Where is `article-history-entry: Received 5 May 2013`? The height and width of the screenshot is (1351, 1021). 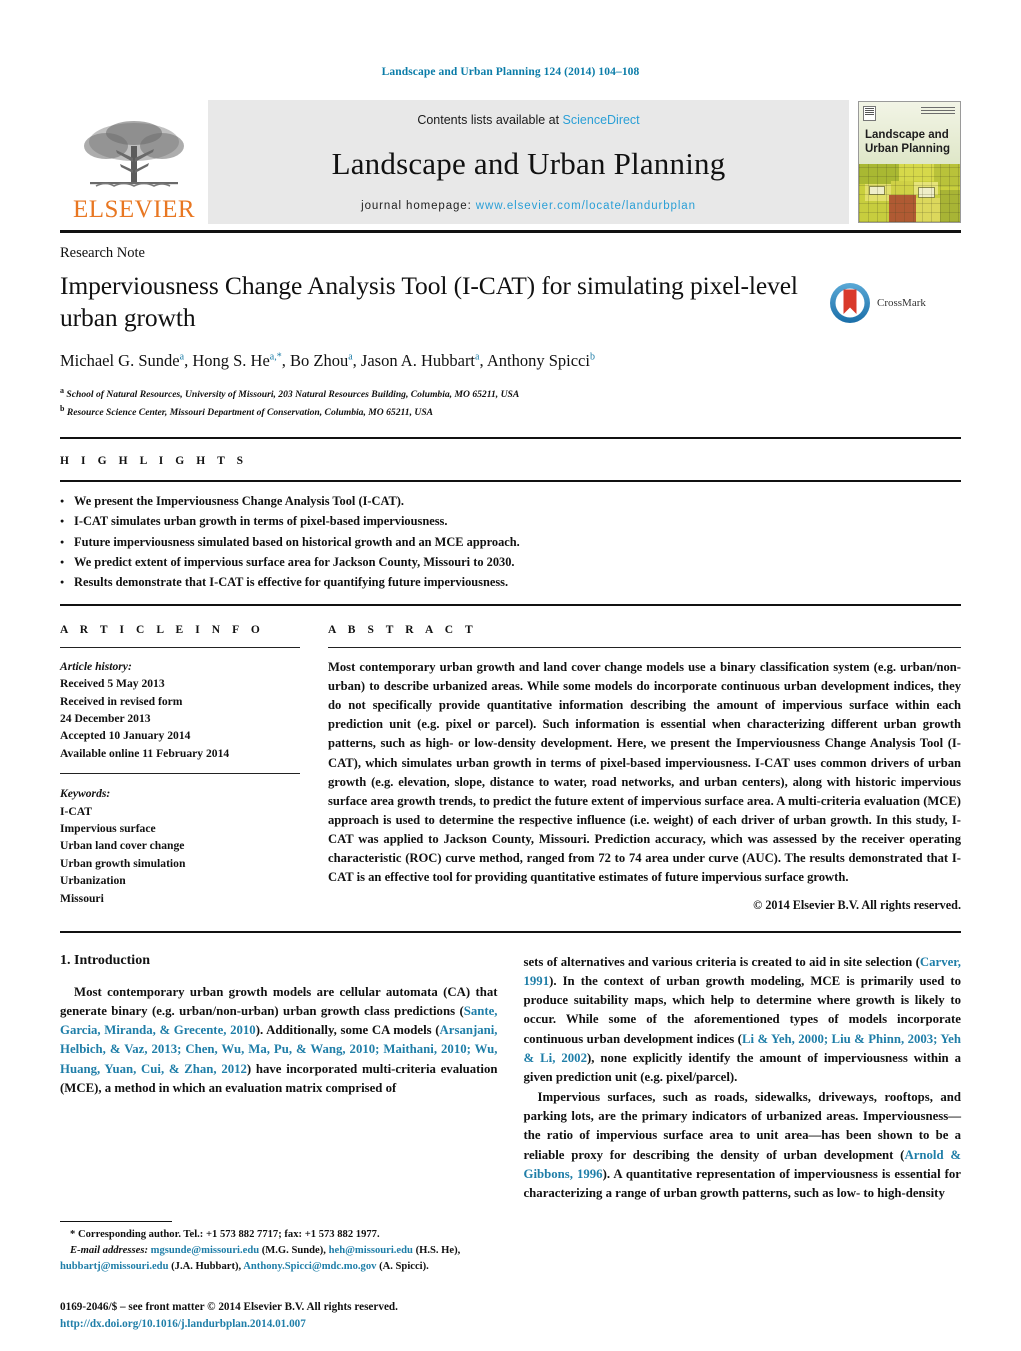 article-history-entry: Received 5 May 2013 is located at coordinates (112, 684).